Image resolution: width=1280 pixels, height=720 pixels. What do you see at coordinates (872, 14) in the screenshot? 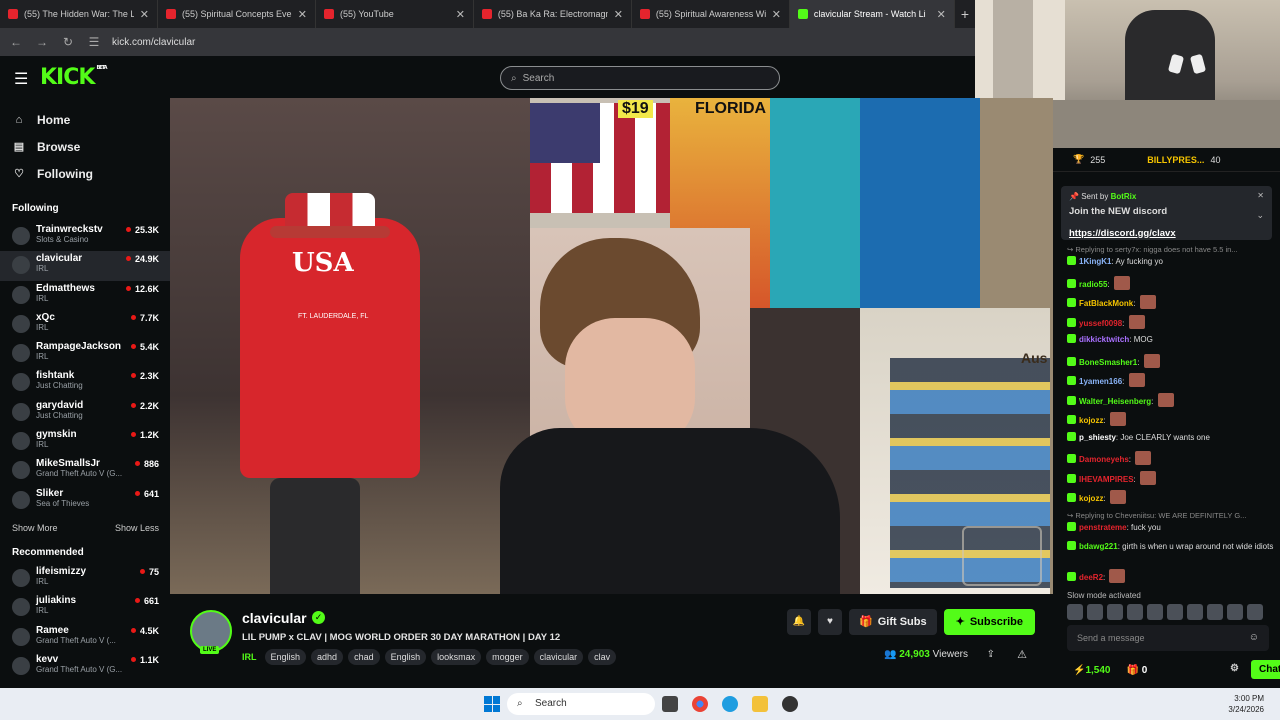
I see `browser-tab: clavicular Stream - Watch Li ✕` at bounding box center [872, 14].